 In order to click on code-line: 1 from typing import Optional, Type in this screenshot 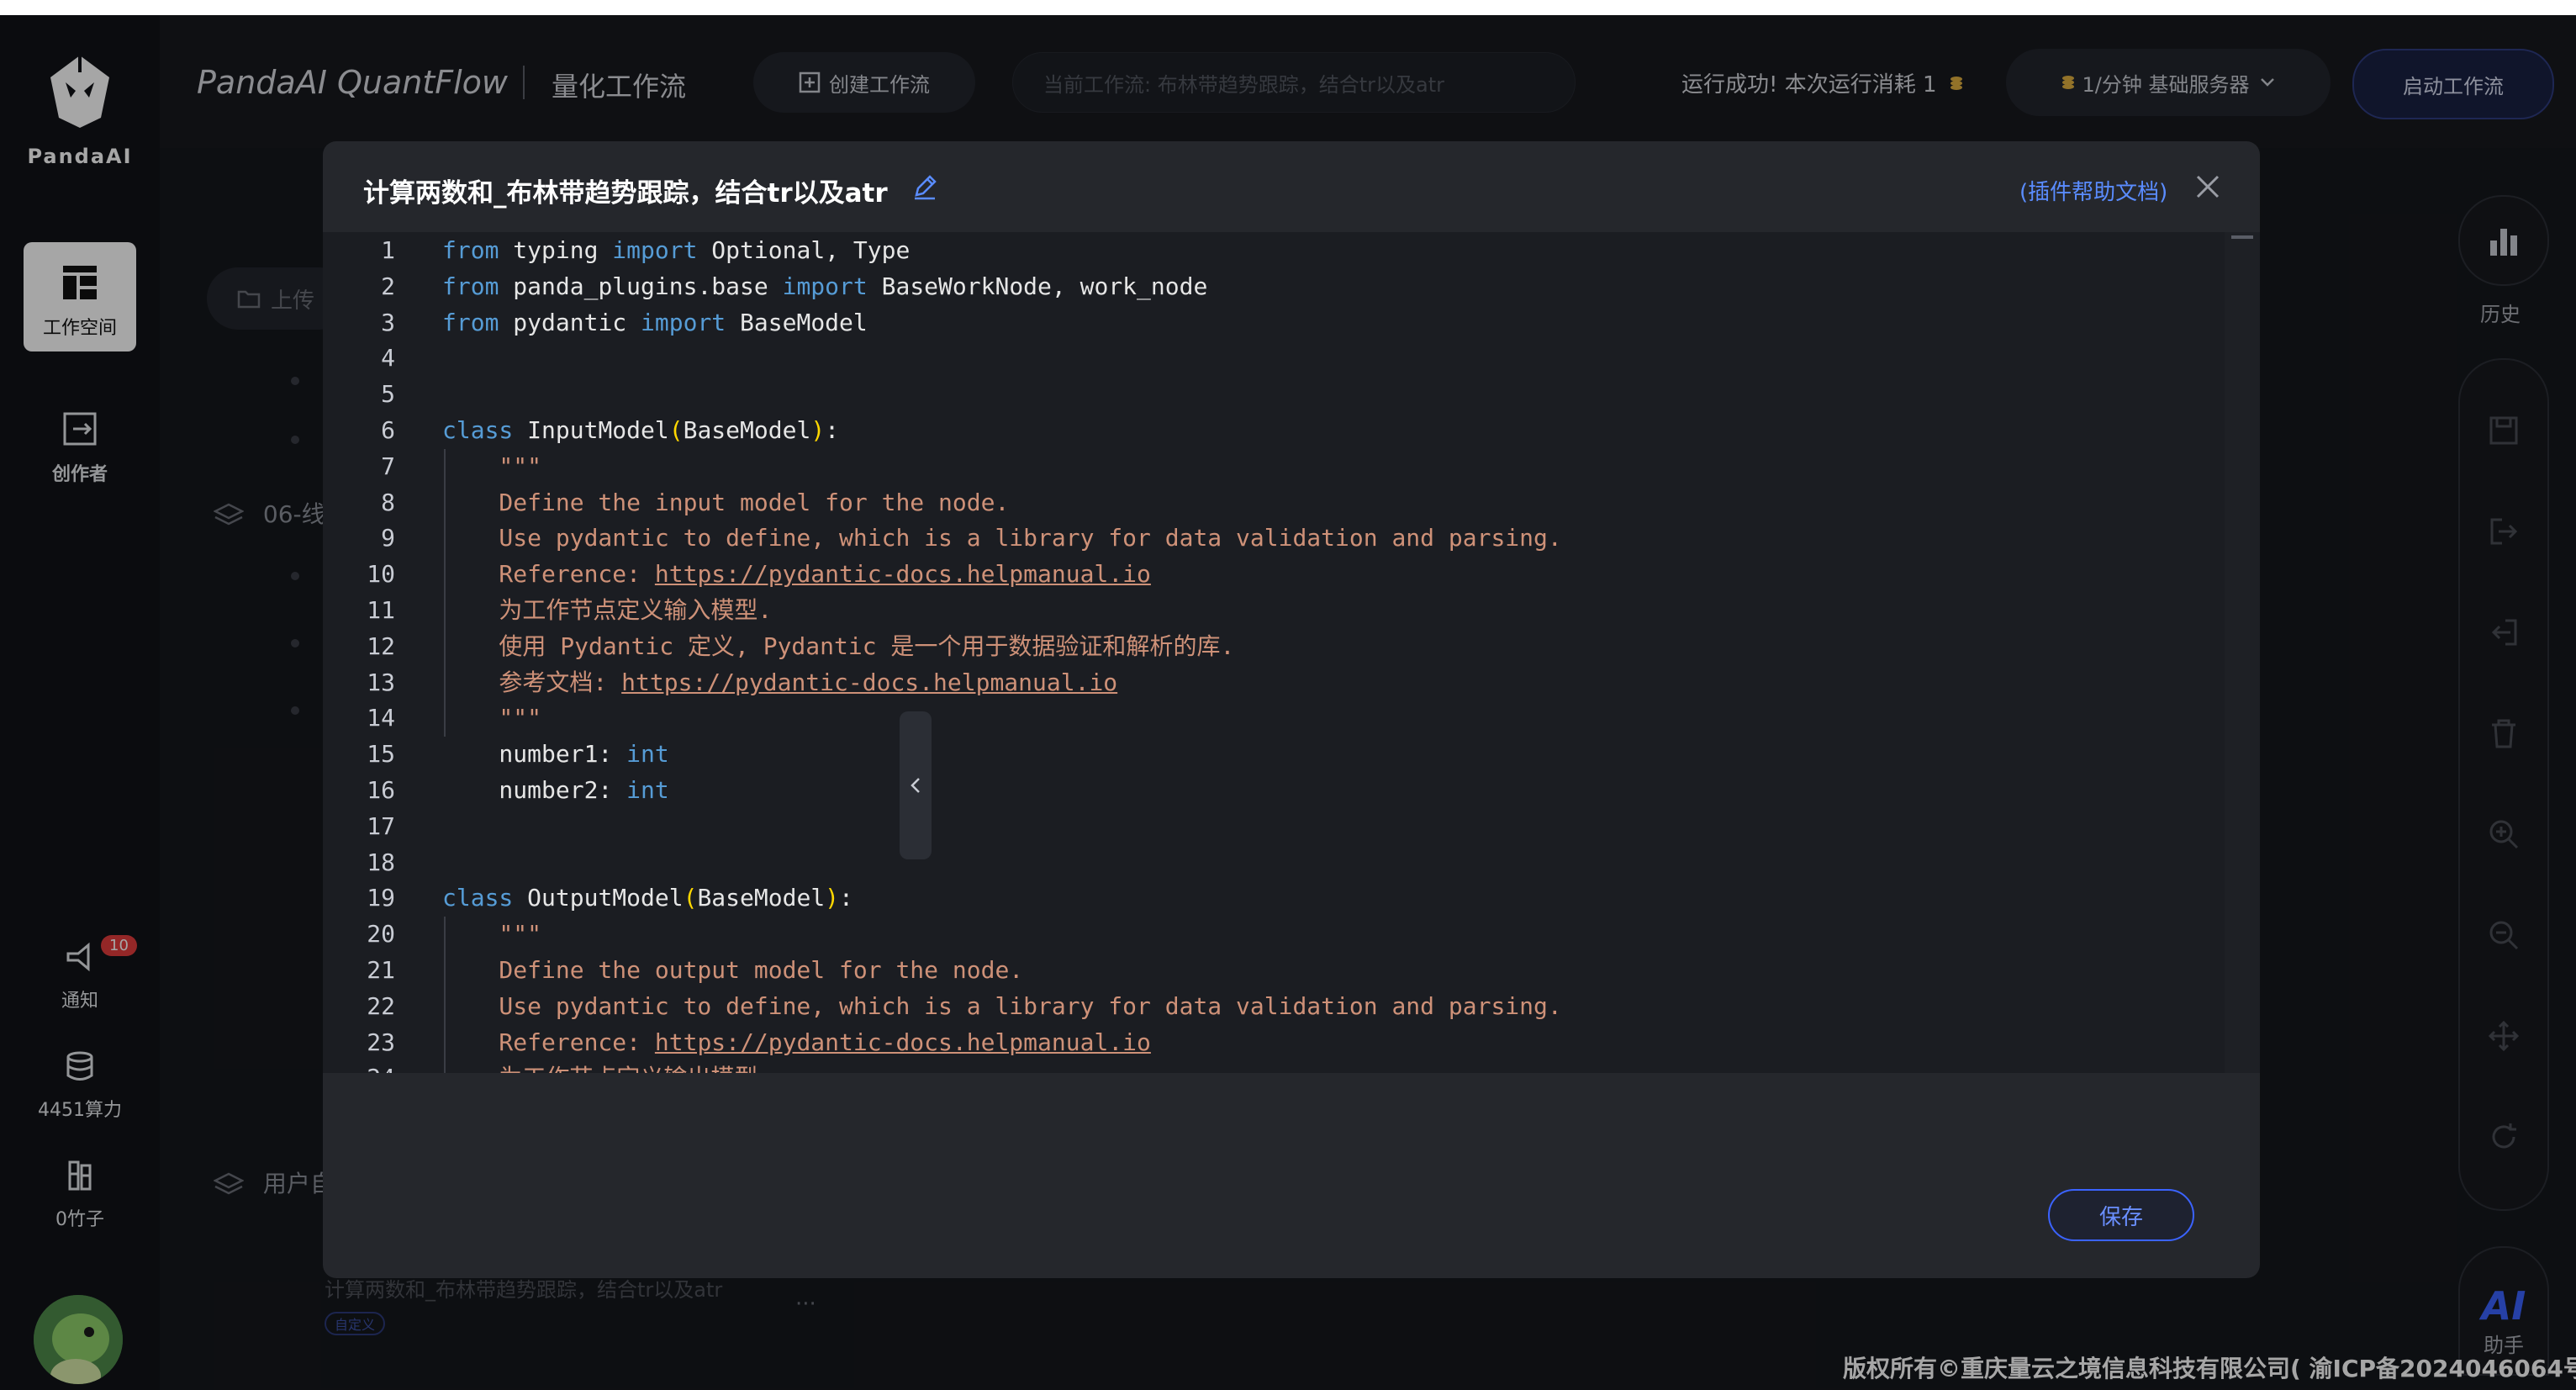, I will do `click(1274, 250)`.